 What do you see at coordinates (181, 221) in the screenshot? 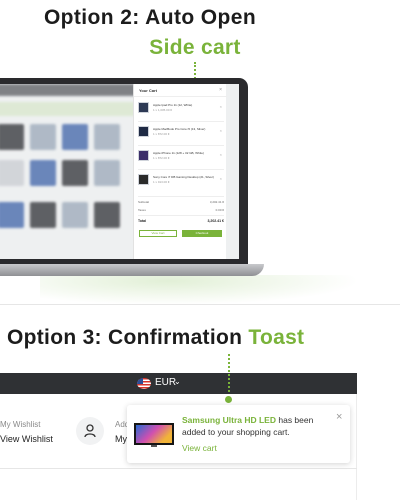
I see `total-row: Total 3,202.41 €` at bounding box center [181, 221].